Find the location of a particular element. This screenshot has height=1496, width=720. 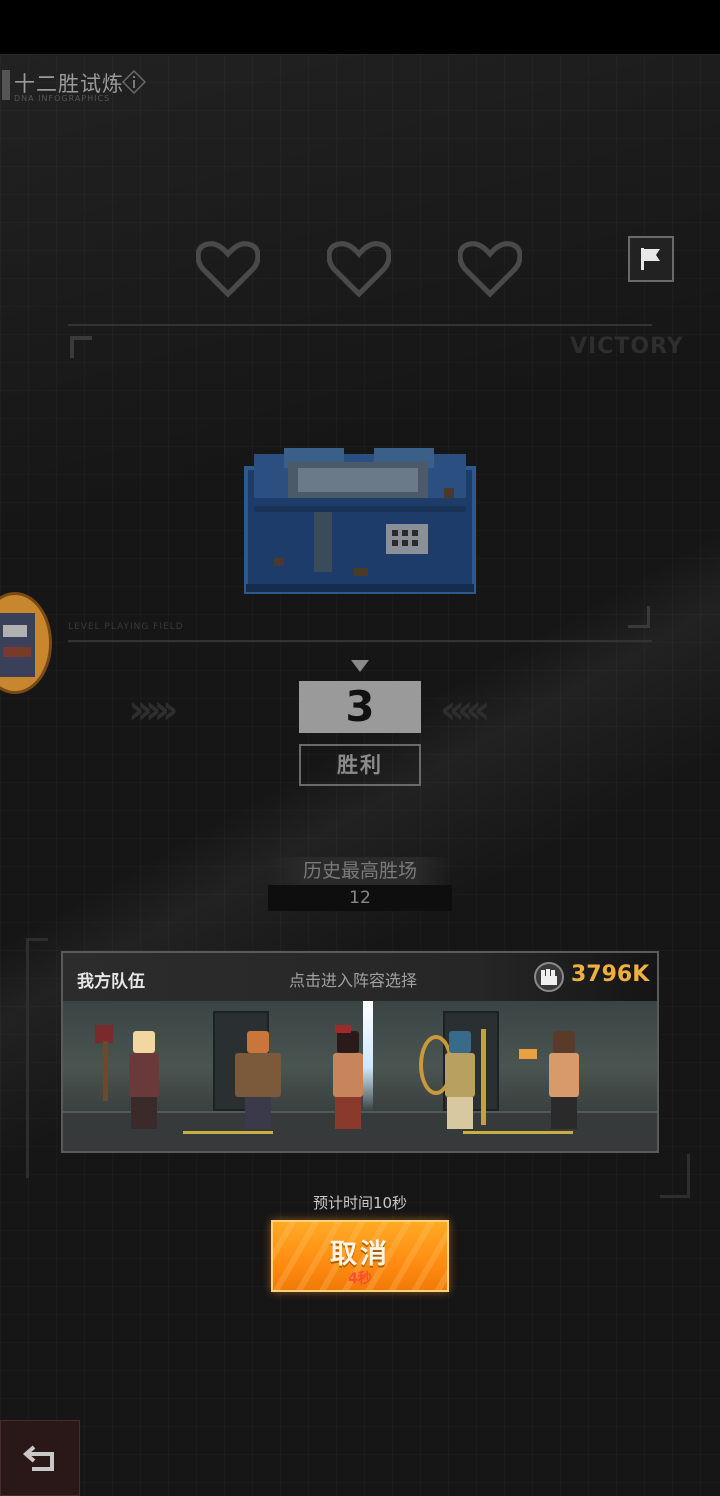

back-button is located at coordinates (40, 1458).